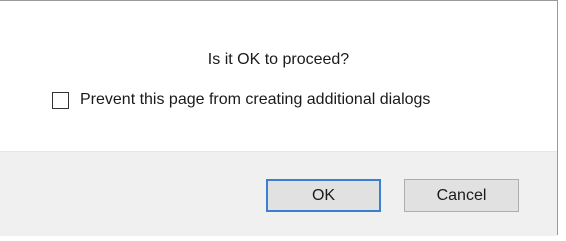  What do you see at coordinates (461, 195) in the screenshot?
I see `cancel-button: Cancel` at bounding box center [461, 195].